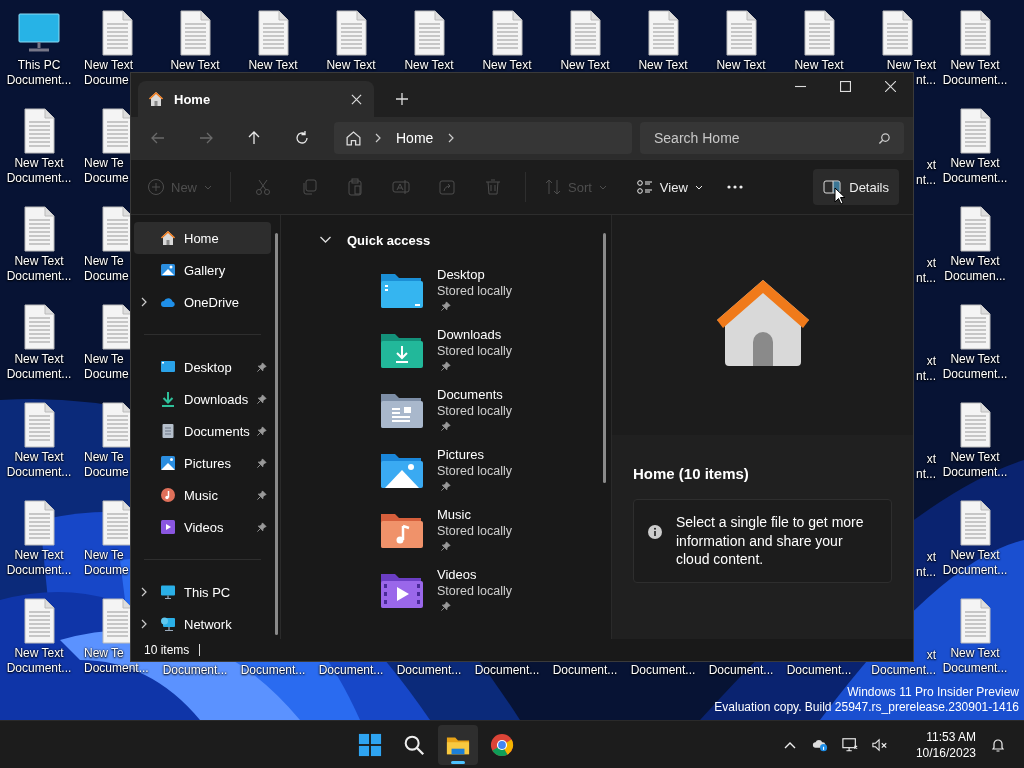 This screenshot has height=768, width=1024. I want to click on folder-name: Downloads, so click(469, 335).